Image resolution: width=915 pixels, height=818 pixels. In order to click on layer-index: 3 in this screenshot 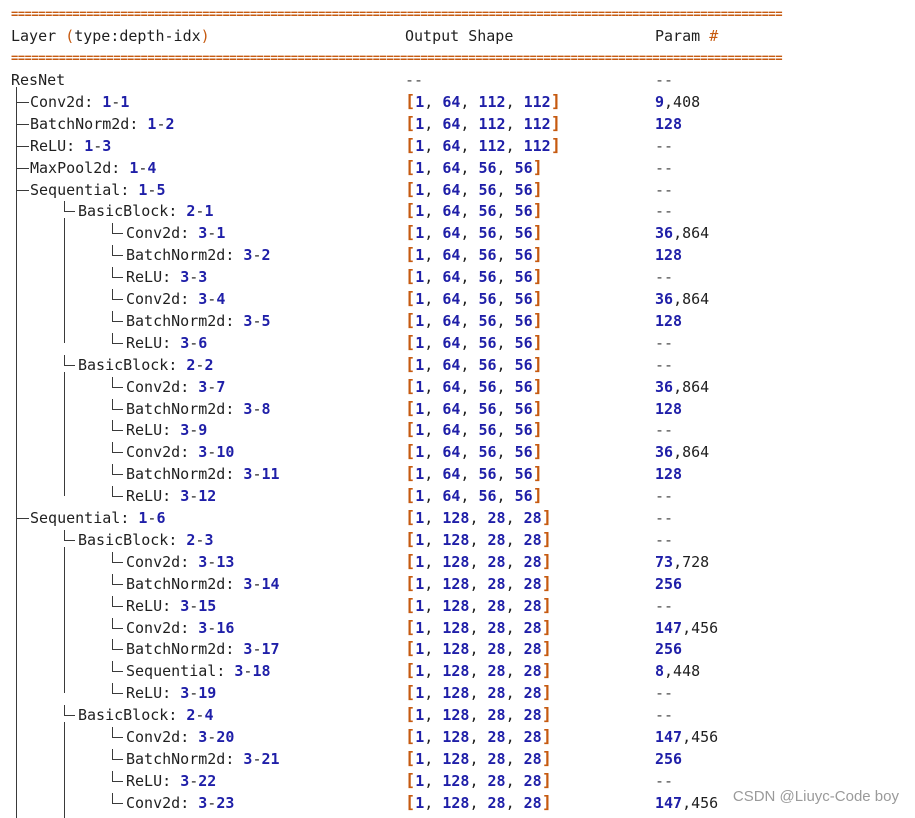, I will do `click(203, 277)`.